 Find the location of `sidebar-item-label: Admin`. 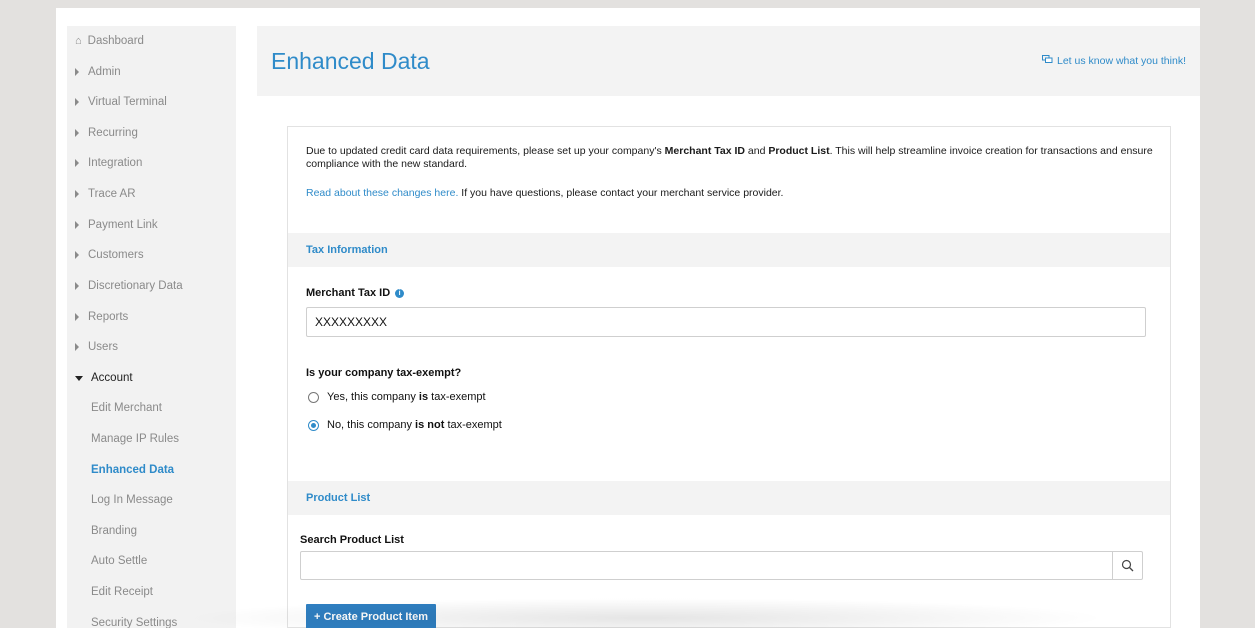

sidebar-item-label: Admin is located at coordinates (104, 72).